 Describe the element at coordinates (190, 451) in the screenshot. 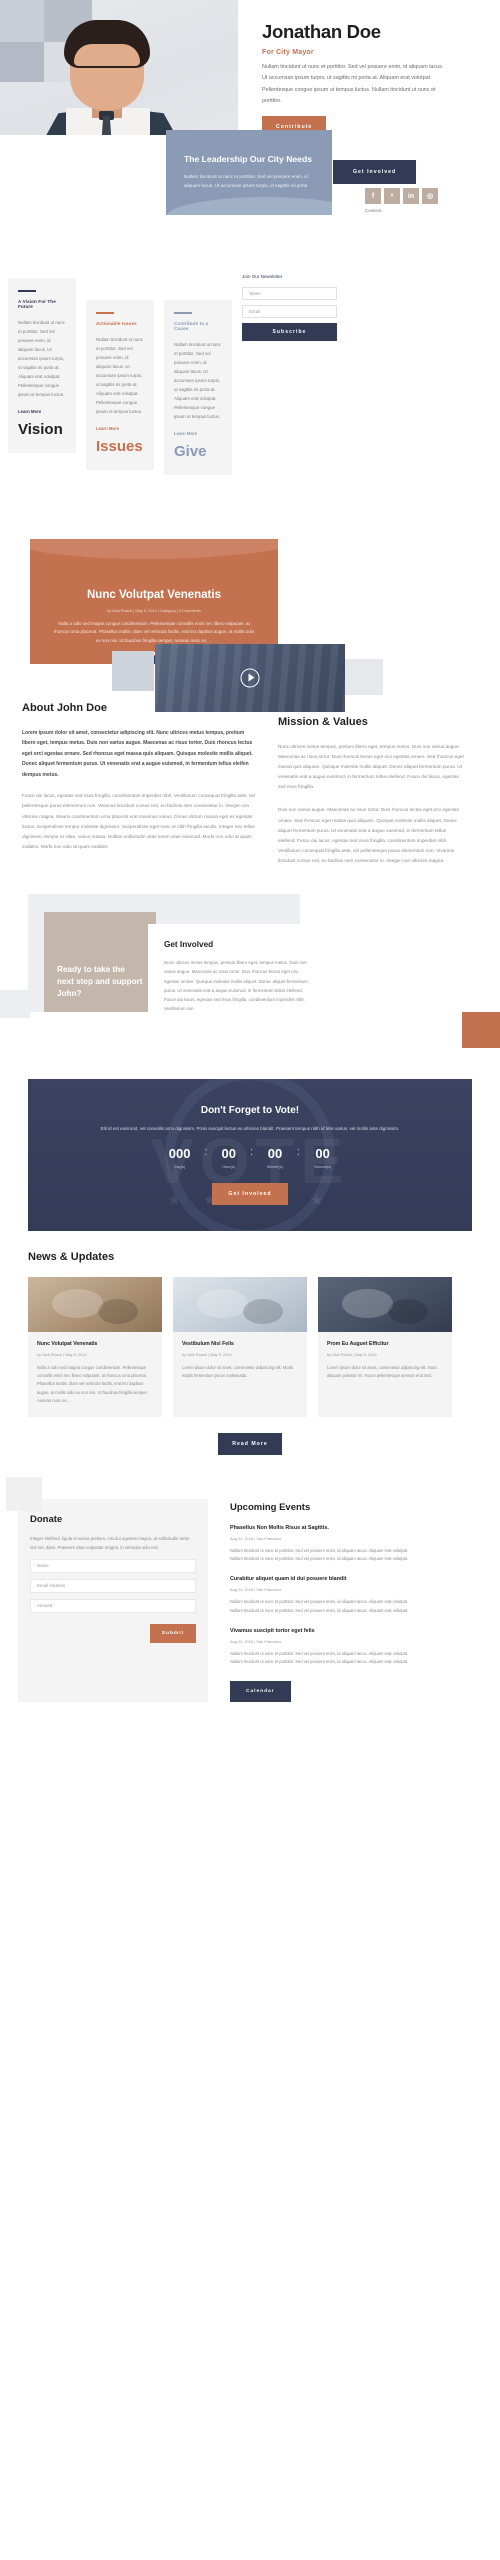

I see `card-headline: Give` at that location.